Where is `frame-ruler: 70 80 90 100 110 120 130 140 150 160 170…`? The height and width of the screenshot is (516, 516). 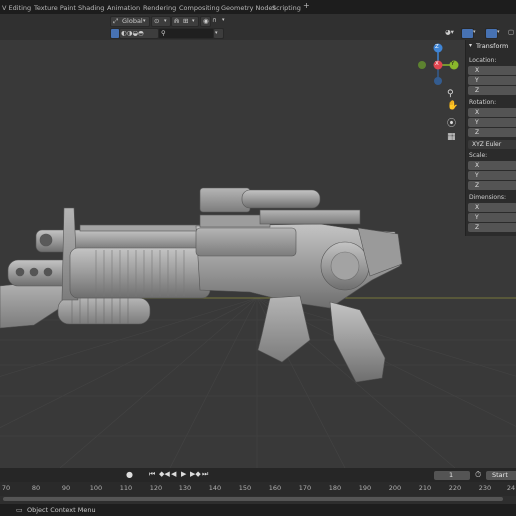 frame-ruler: 70 80 90 100 110 120 130 140 150 160 170… is located at coordinates (258, 489).